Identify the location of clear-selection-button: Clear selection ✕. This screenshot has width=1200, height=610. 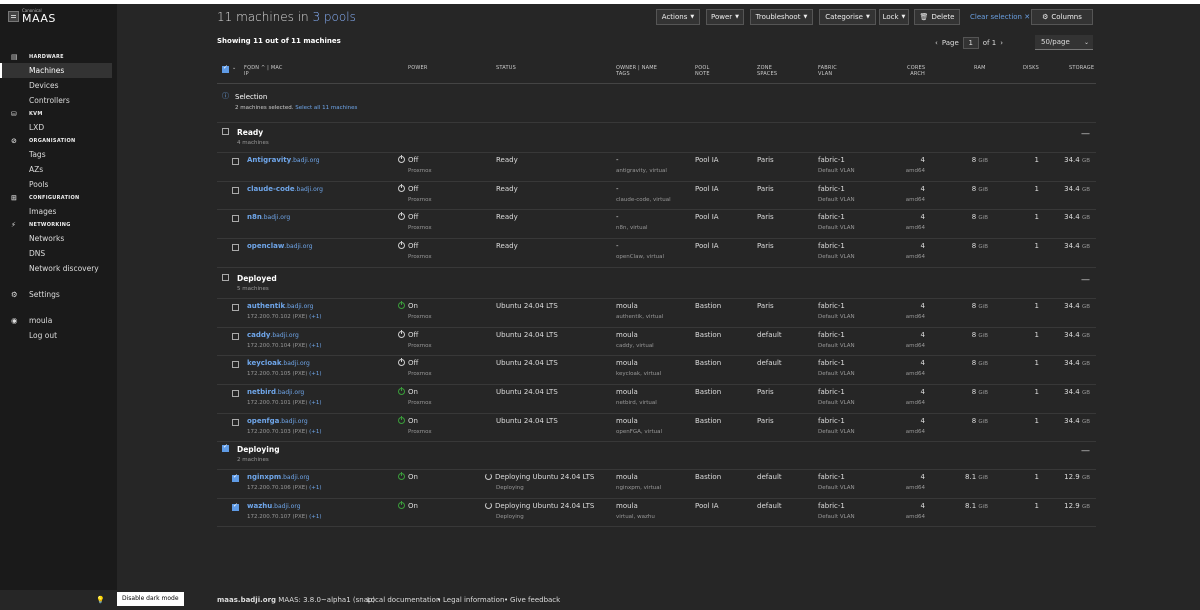
(1000, 17).